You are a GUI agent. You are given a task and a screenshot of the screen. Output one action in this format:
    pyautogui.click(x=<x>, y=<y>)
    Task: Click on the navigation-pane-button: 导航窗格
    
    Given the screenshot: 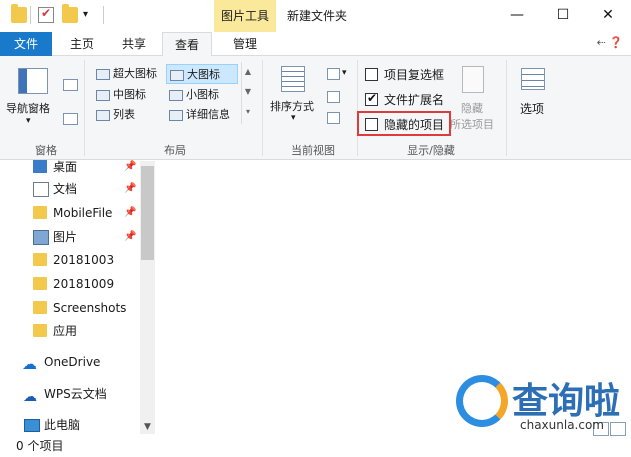 What is the action you would take?
    pyautogui.click(x=28, y=108)
    